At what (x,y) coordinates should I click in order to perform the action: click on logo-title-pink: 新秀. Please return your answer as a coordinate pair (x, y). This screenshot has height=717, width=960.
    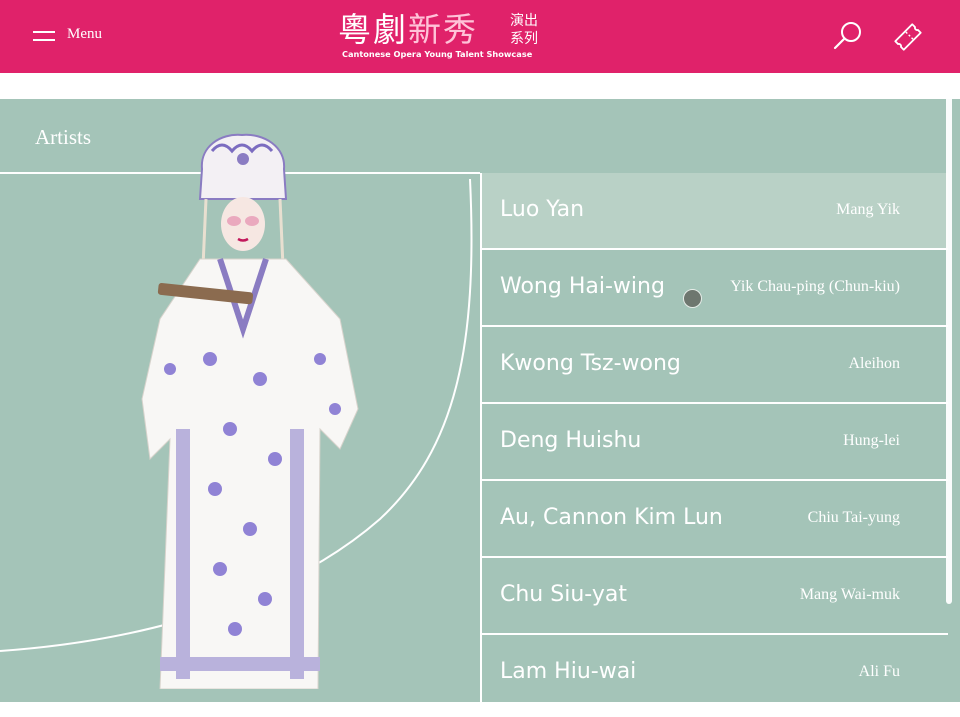
    Looking at the image, I should click on (443, 29).